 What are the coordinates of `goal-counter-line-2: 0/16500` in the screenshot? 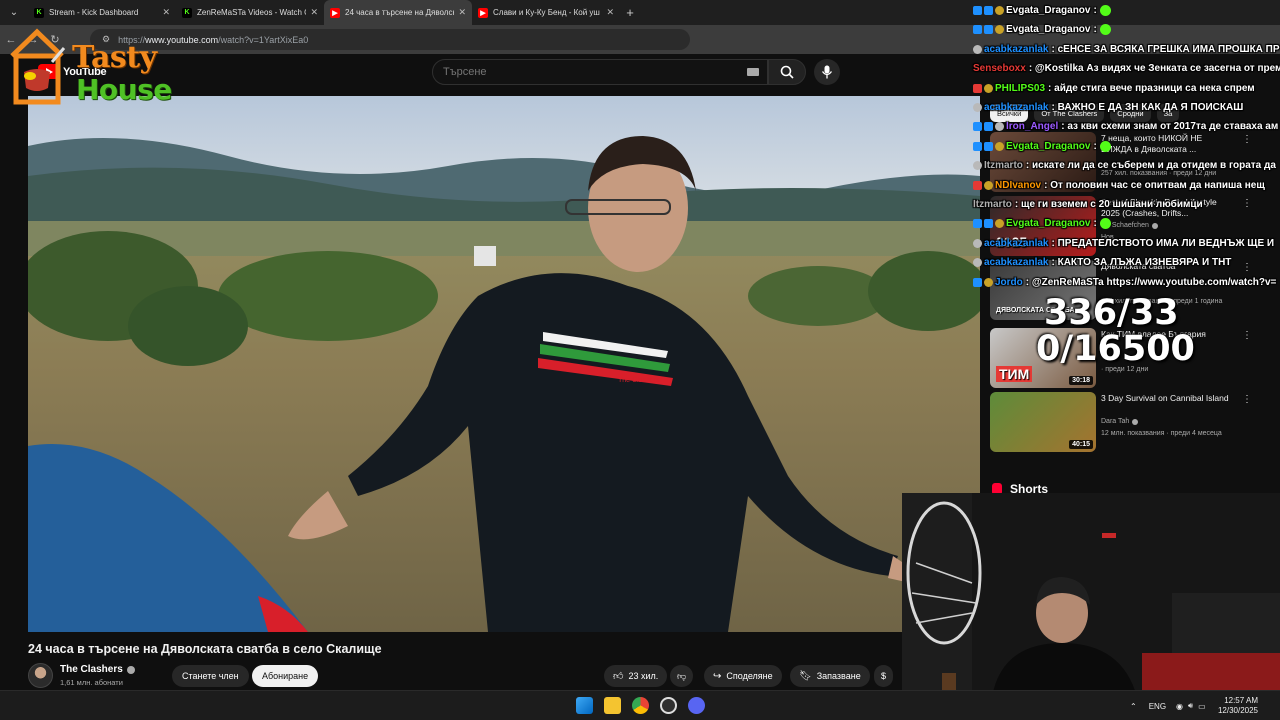 It's located at (1115, 349).